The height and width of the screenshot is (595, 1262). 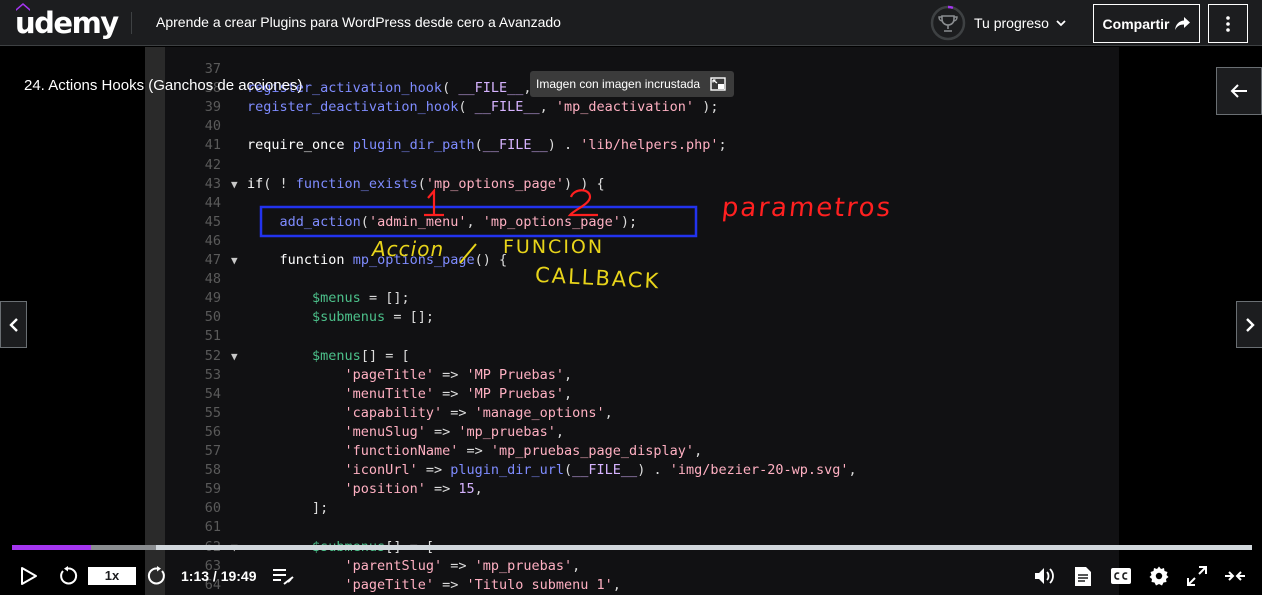 What do you see at coordinates (212, 126) in the screenshot?
I see `line-number: 40` at bounding box center [212, 126].